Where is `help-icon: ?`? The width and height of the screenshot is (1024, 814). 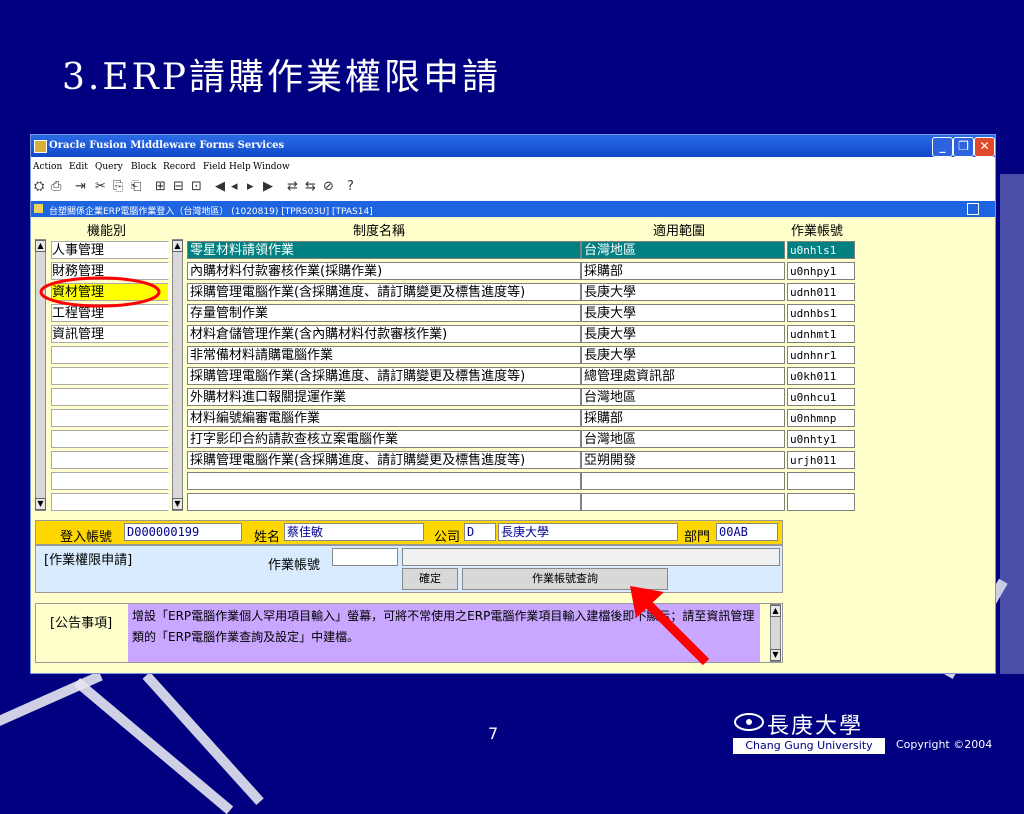
help-icon: ? is located at coordinates (350, 186).